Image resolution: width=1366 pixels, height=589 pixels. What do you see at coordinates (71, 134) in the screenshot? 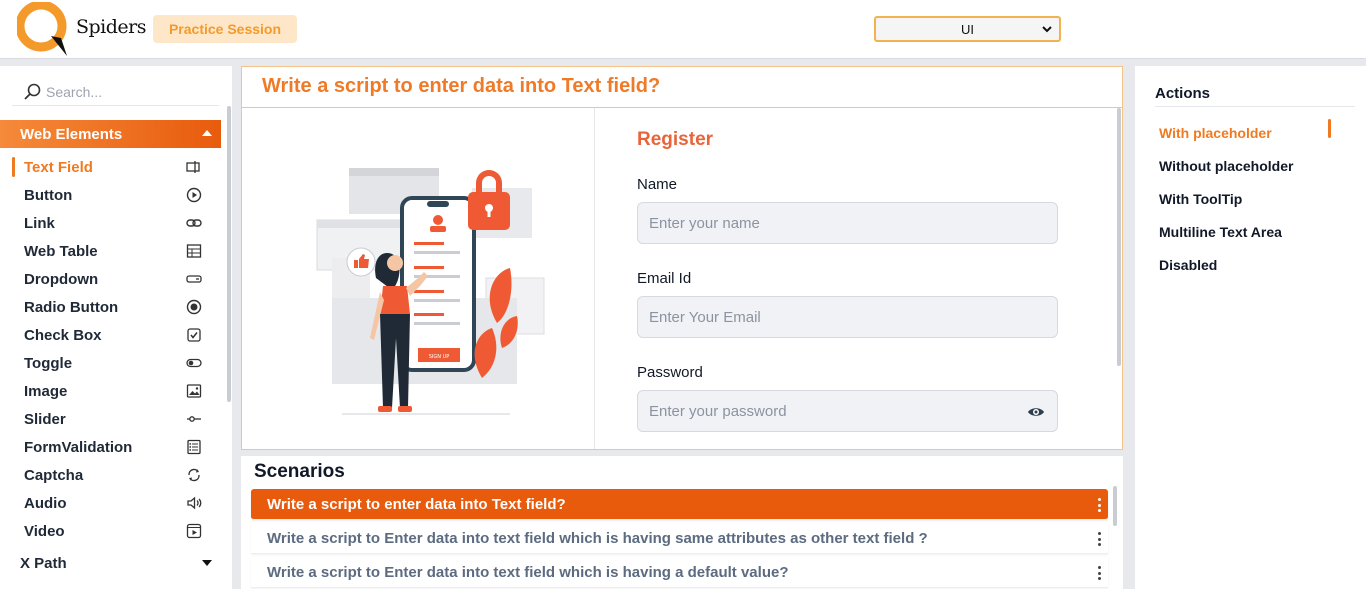
I see `group-label: Web Elements` at bounding box center [71, 134].